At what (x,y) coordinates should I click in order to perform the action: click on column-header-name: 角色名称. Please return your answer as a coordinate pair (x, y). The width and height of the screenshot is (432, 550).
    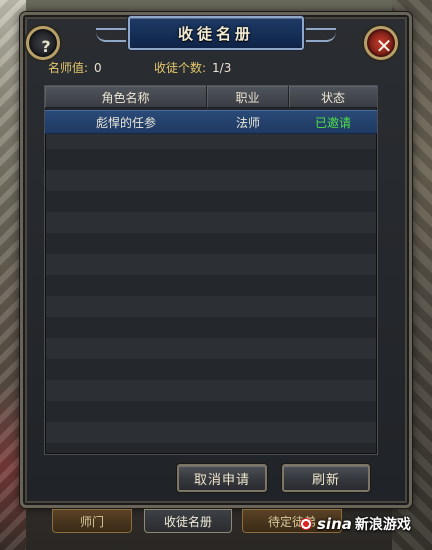
    Looking at the image, I should click on (126, 97).